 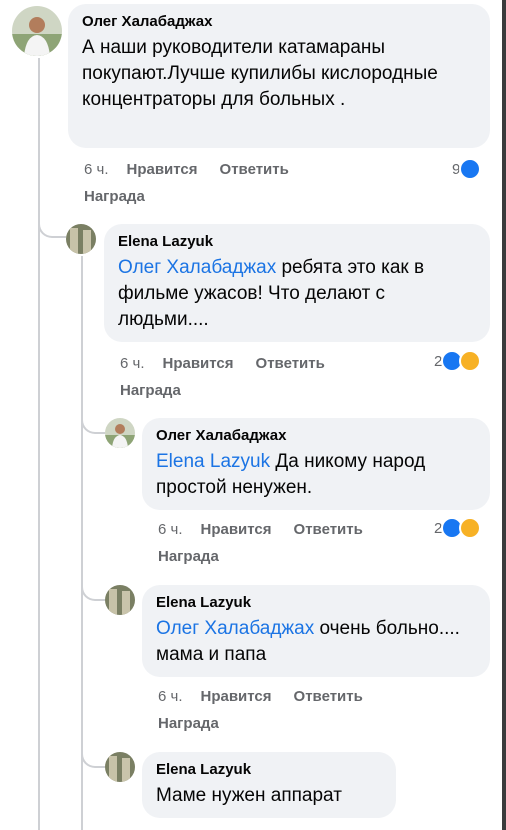 I want to click on reaction-summary: 9, so click(x=467, y=169).